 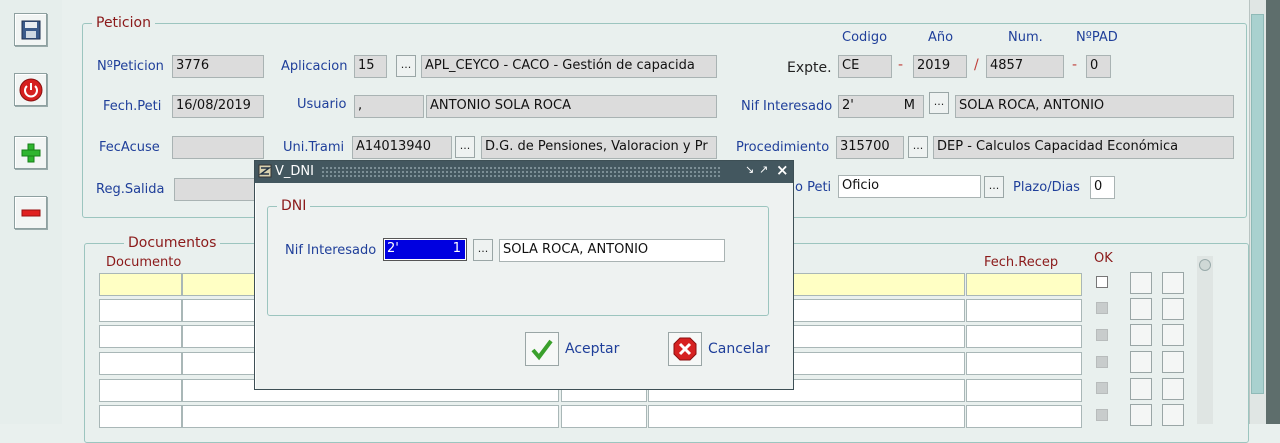 I want to click on procedimiento-code-field: 315700, so click(x=870, y=147).